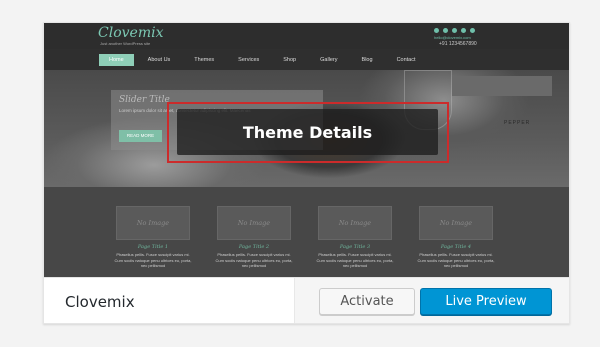 This screenshot has width=600, height=347. I want to click on preview-nav-shop: Shop, so click(290, 60).